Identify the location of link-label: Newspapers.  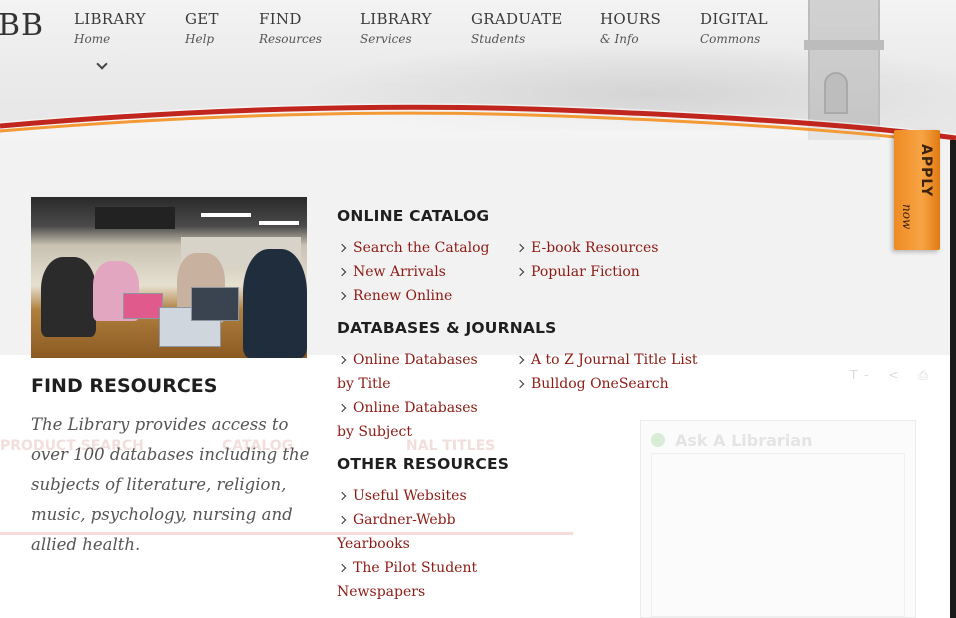
(381, 592).